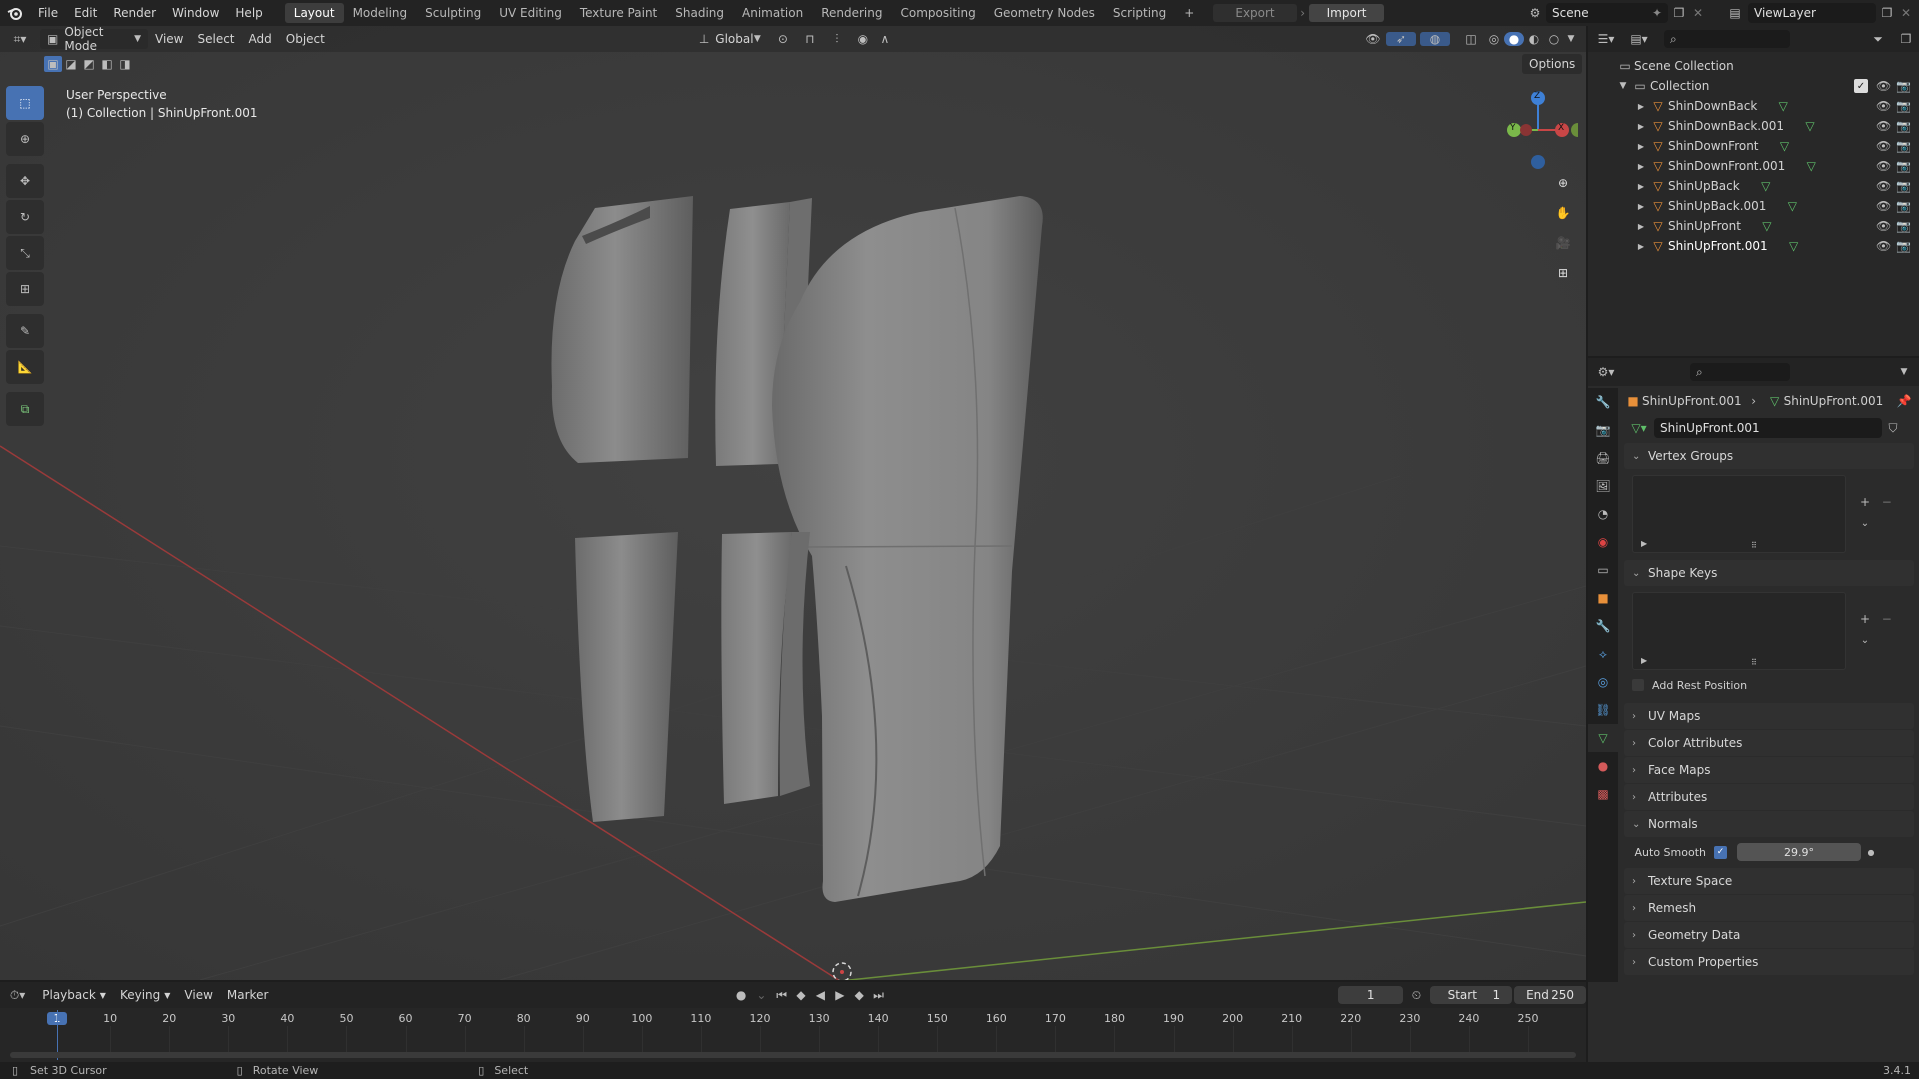 The width and height of the screenshot is (1919, 1079). I want to click on proportional-edit-icon: ◉, so click(863, 39).